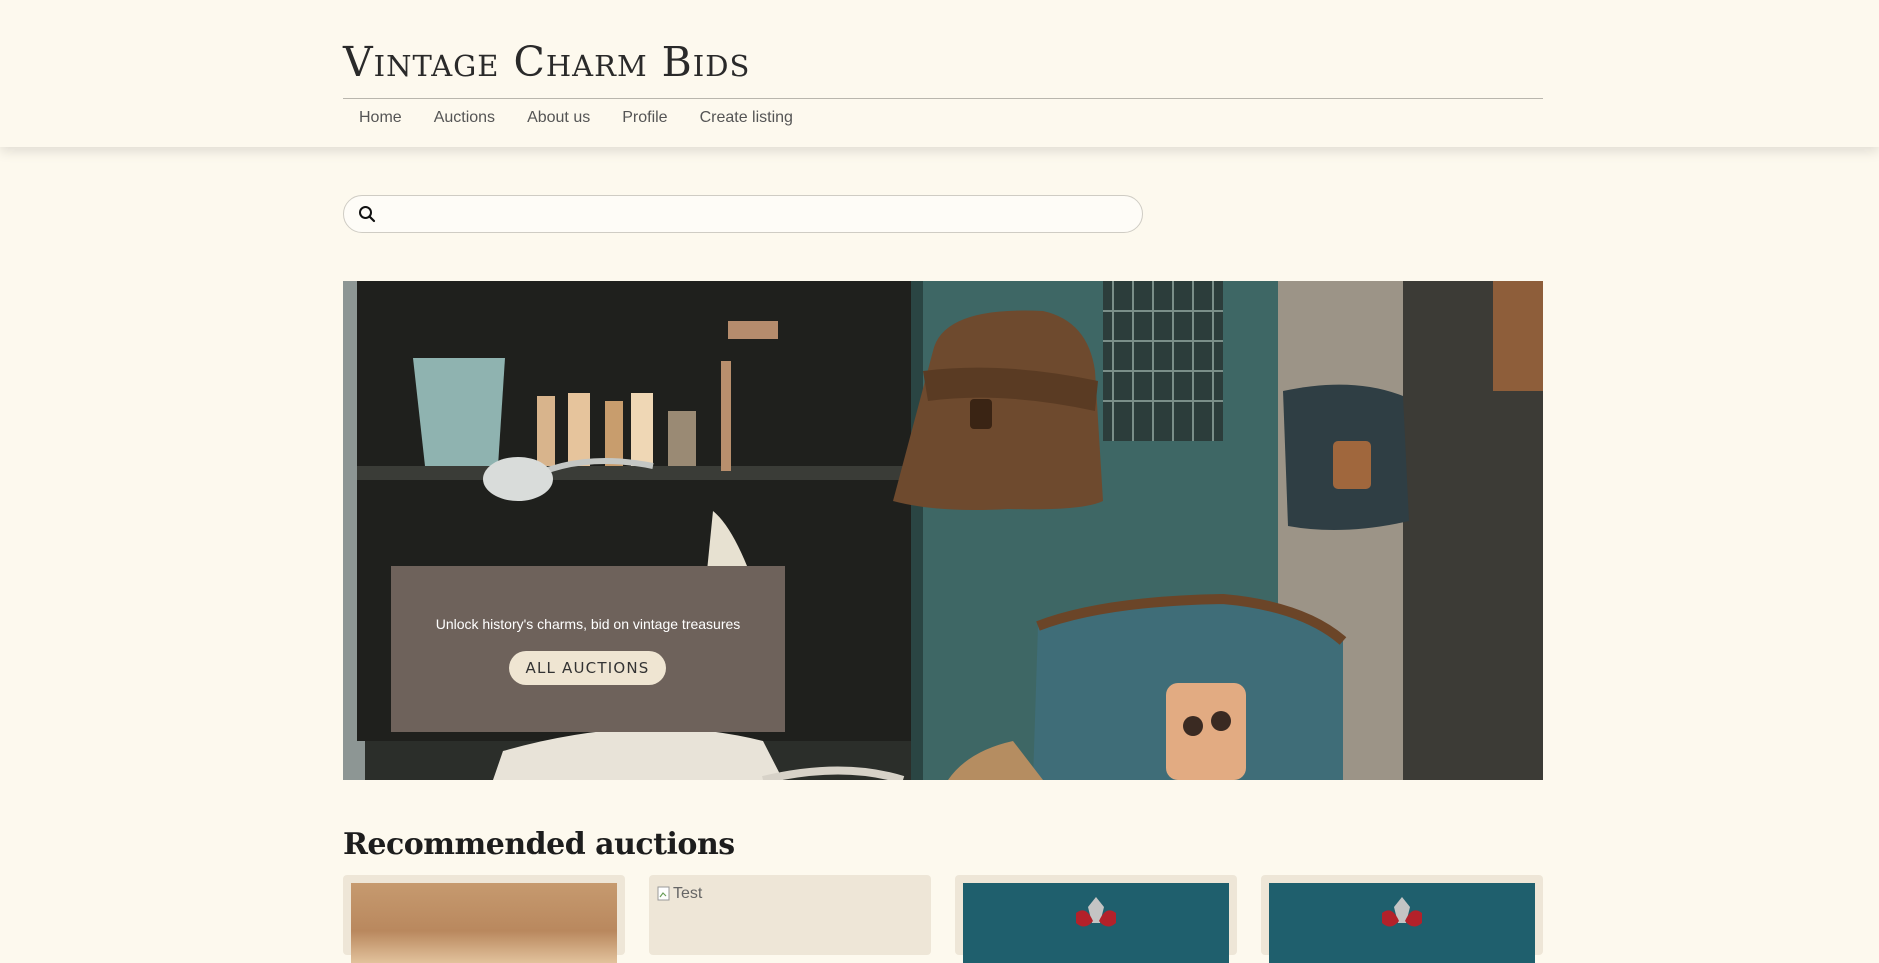 Image resolution: width=1879 pixels, height=963 pixels. I want to click on nav-about-us: About us, so click(558, 119).